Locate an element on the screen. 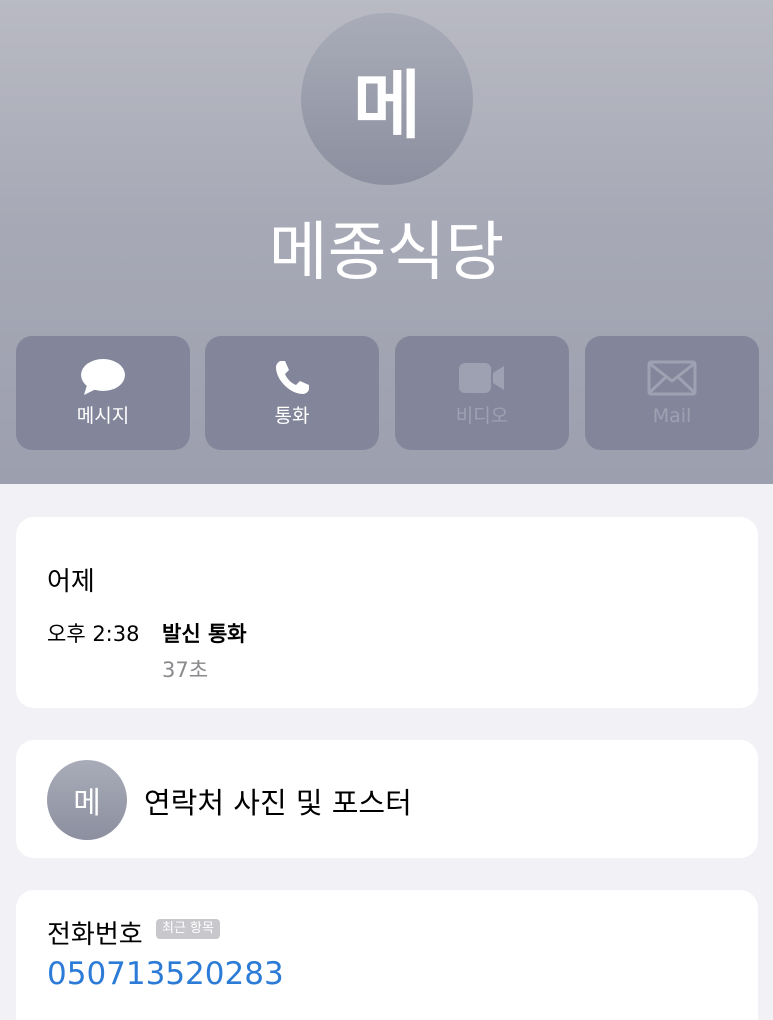 The width and height of the screenshot is (773, 1020). call-time: 오후 2:38 is located at coordinates (93, 634).